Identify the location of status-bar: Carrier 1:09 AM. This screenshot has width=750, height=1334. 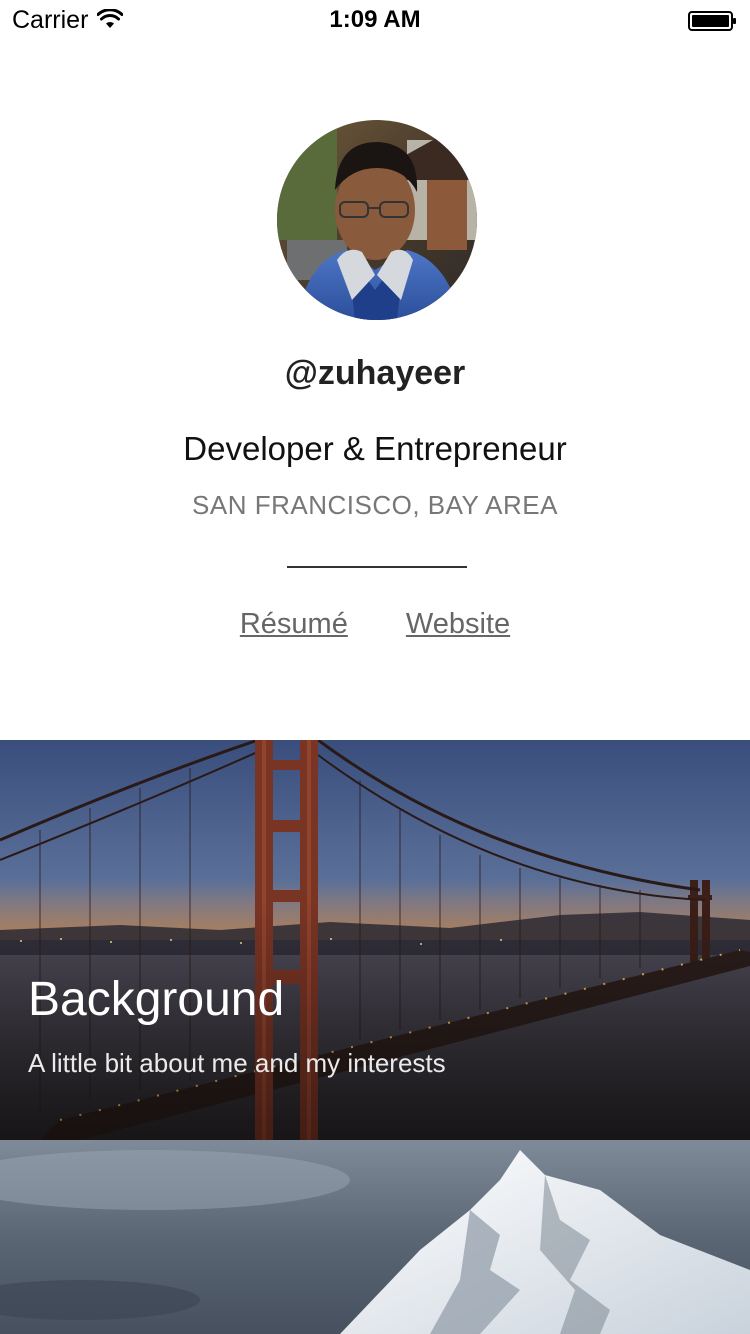
(375, 20).